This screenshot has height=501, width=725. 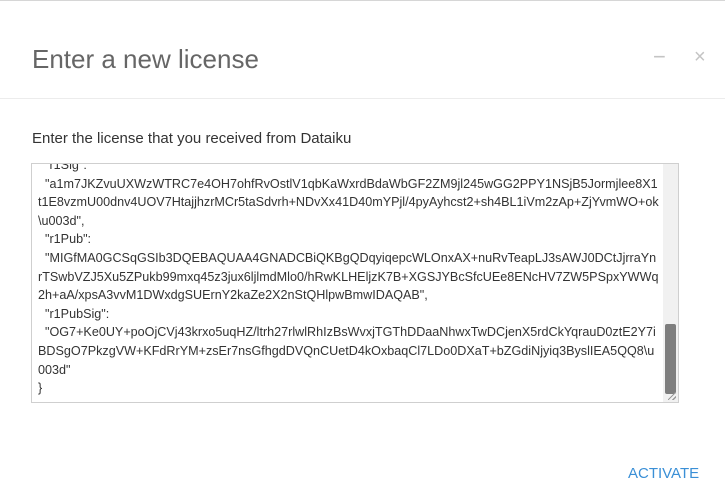 I want to click on activate-button: ACTIVATE, so click(x=663, y=474).